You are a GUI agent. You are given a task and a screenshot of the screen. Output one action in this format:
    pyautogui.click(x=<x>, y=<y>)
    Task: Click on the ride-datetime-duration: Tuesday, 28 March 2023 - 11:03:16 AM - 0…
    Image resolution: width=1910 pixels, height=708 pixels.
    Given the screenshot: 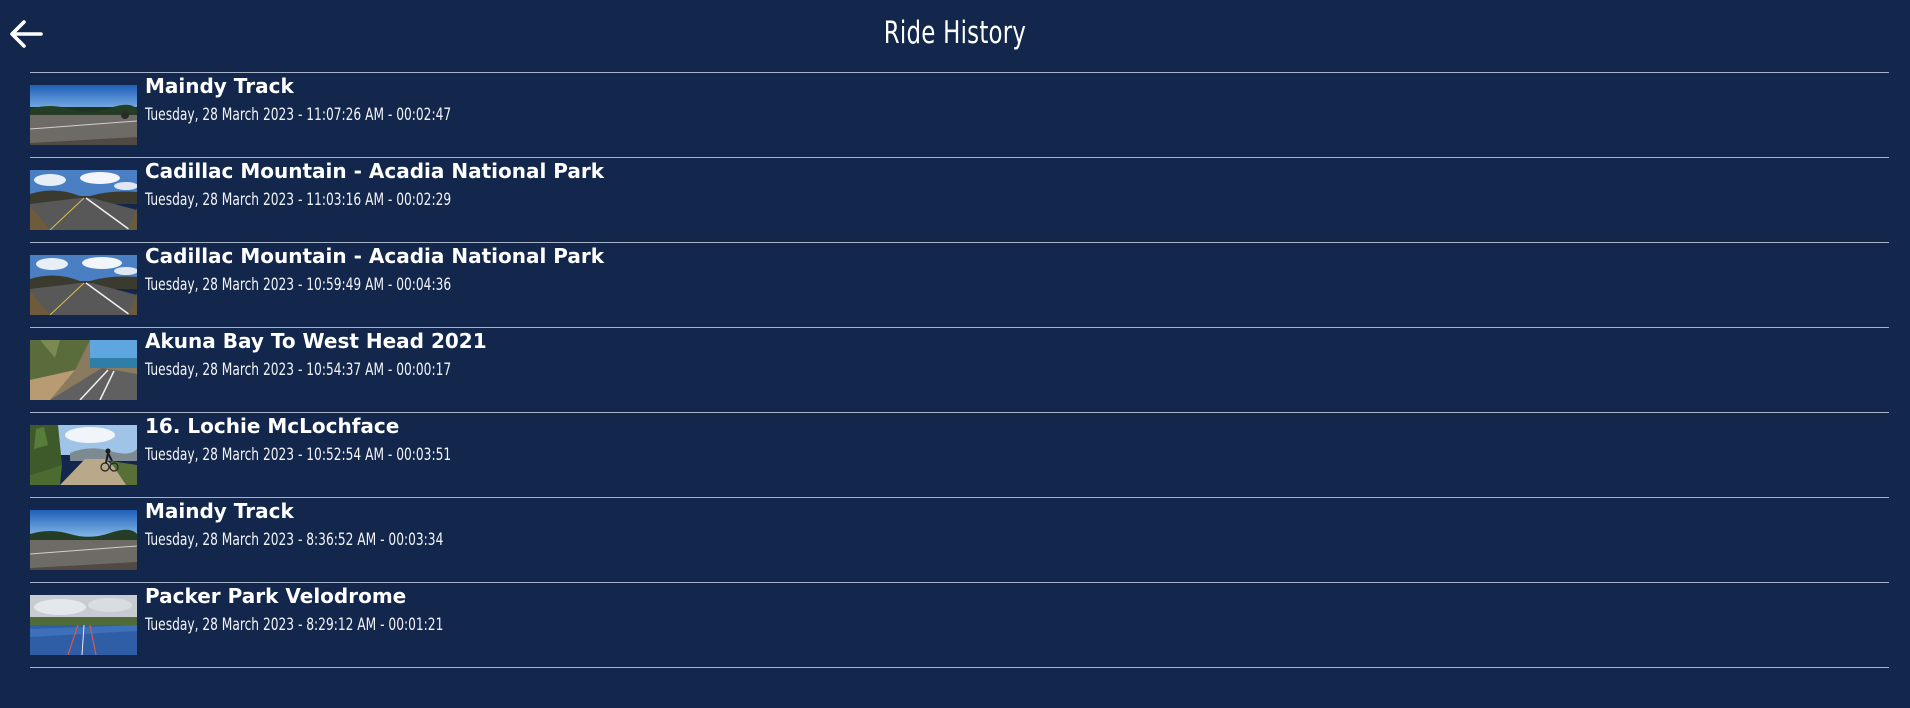 What is the action you would take?
    pyautogui.click(x=298, y=200)
    